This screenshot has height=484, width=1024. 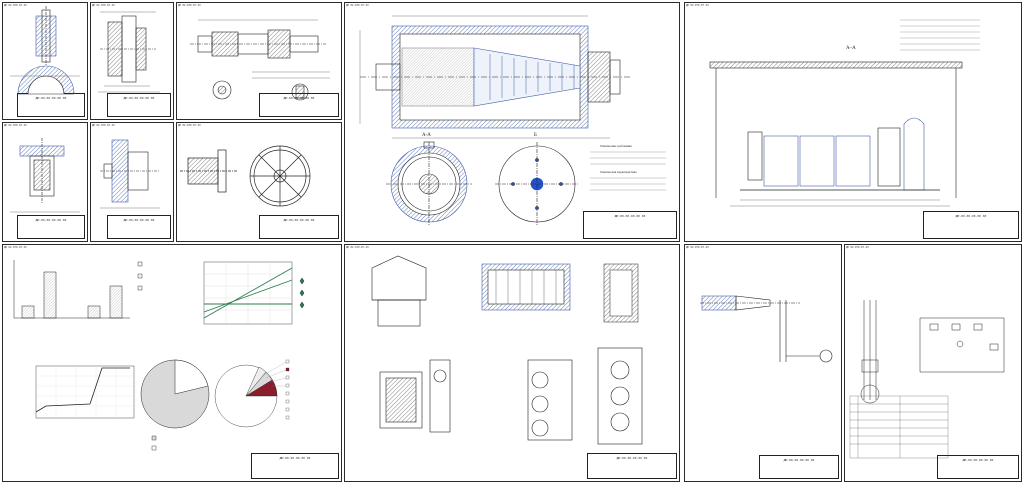 What do you see at coordinates (616, 146) in the screenshot?
I see `tech-requirements-heading: Технические требования` at bounding box center [616, 146].